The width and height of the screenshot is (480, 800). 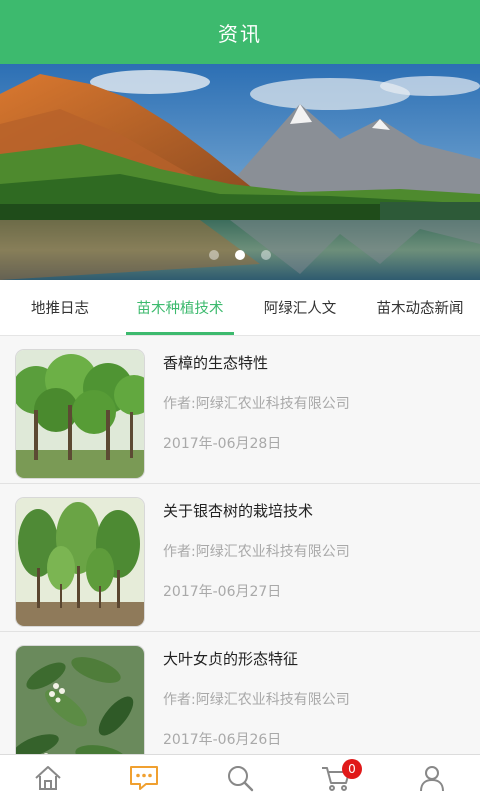 I want to click on tab-label: 苗木动态新闻, so click(x=420, y=309).